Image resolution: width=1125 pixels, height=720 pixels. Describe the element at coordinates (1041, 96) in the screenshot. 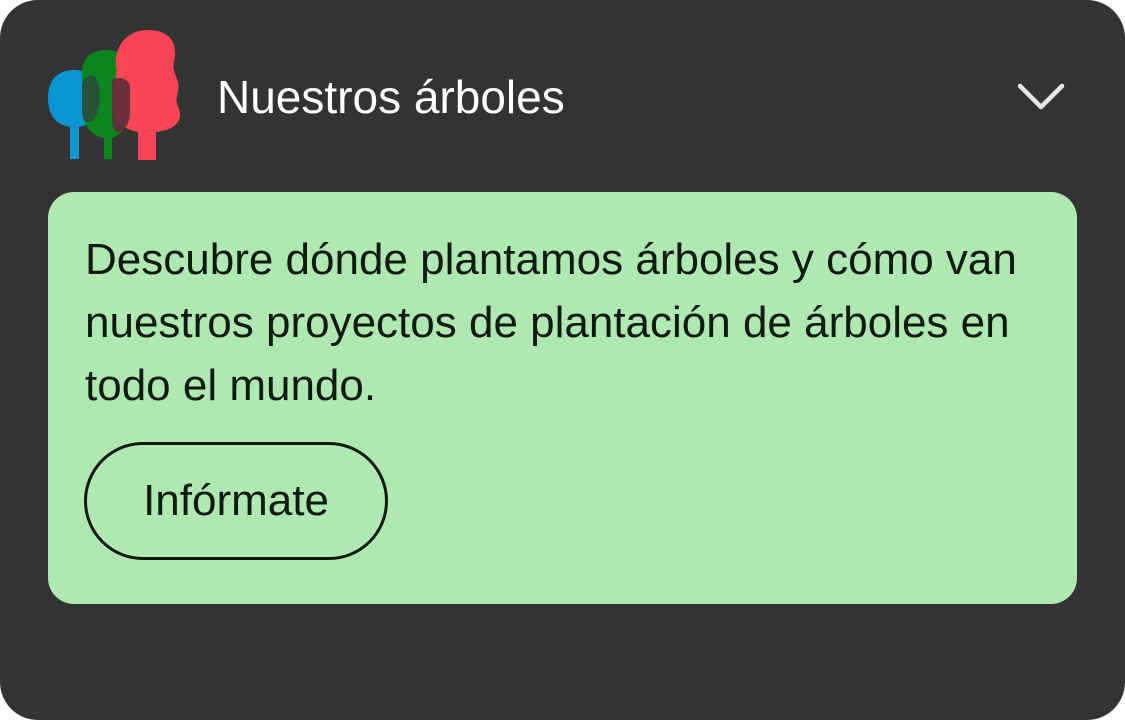

I see `chevron-down-icon` at that location.